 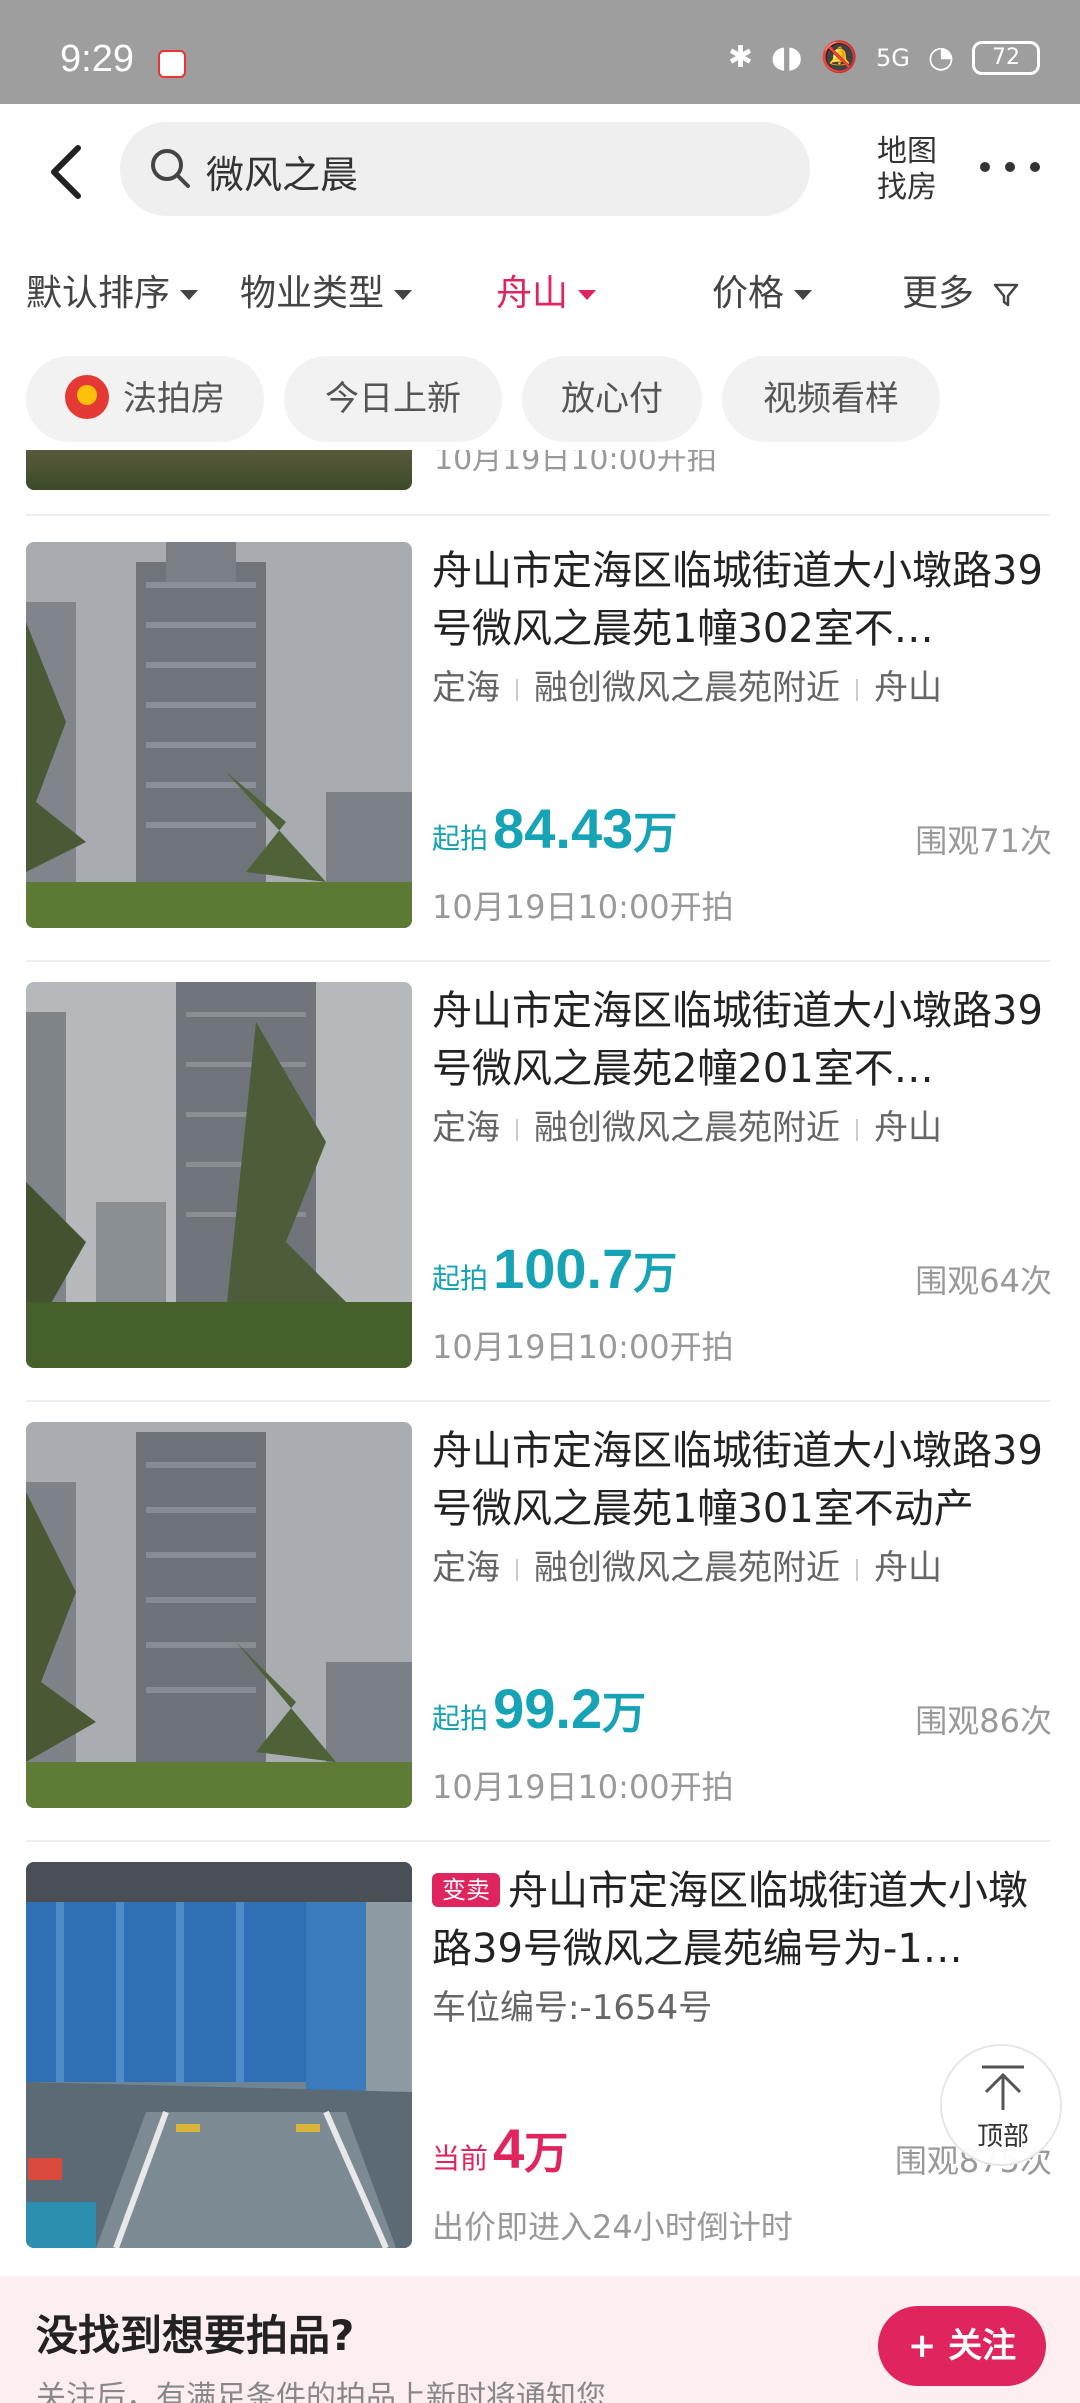 What do you see at coordinates (548, 1708) in the screenshot?
I see `price-value: 99.2` at bounding box center [548, 1708].